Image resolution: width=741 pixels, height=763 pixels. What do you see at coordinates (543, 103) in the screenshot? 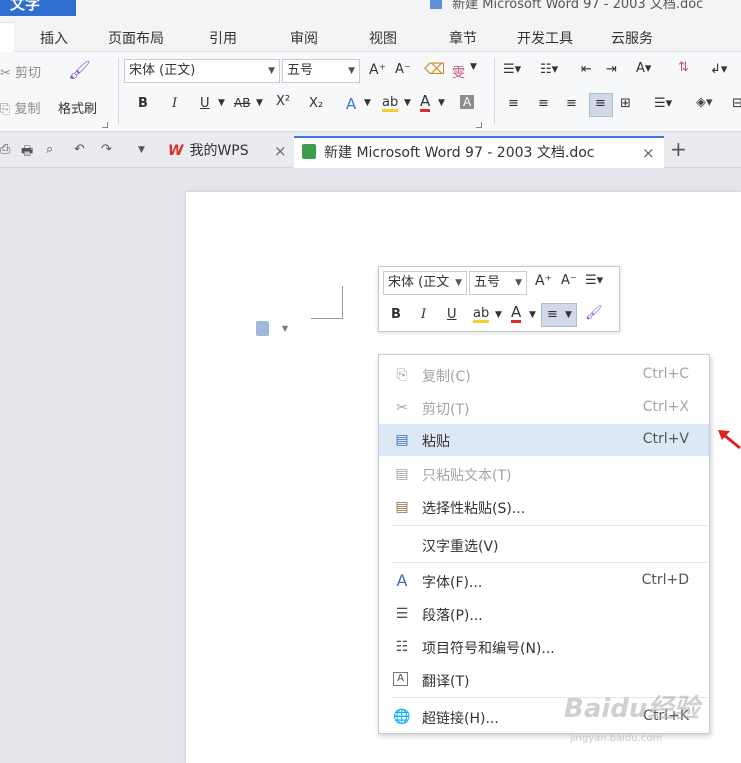
I see `align-center-icon: ≡` at bounding box center [543, 103].